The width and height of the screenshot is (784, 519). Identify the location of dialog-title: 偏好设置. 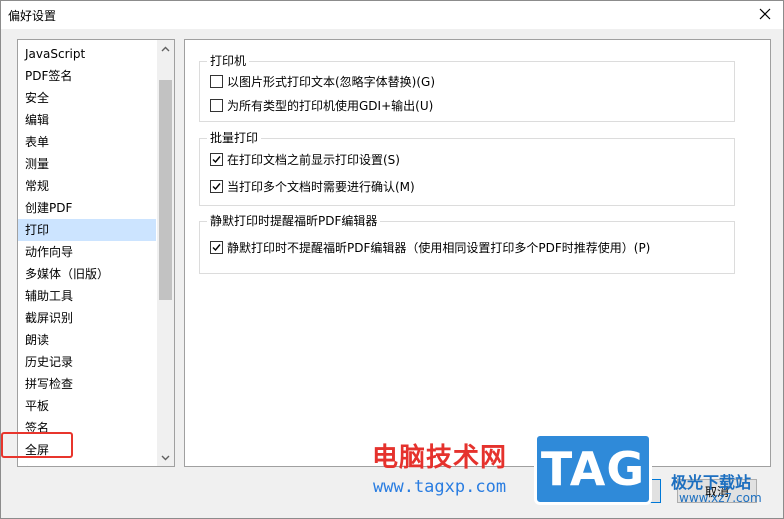
(32, 16).